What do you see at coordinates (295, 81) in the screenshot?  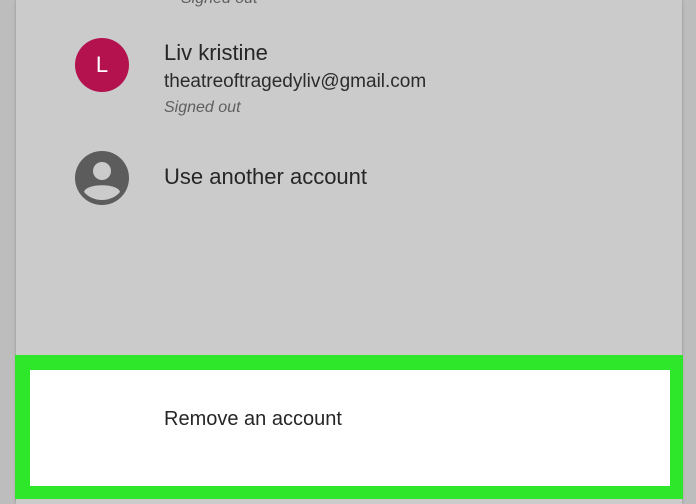 I see `account-email: theatreoftragedyliv@gmail.com` at bounding box center [295, 81].